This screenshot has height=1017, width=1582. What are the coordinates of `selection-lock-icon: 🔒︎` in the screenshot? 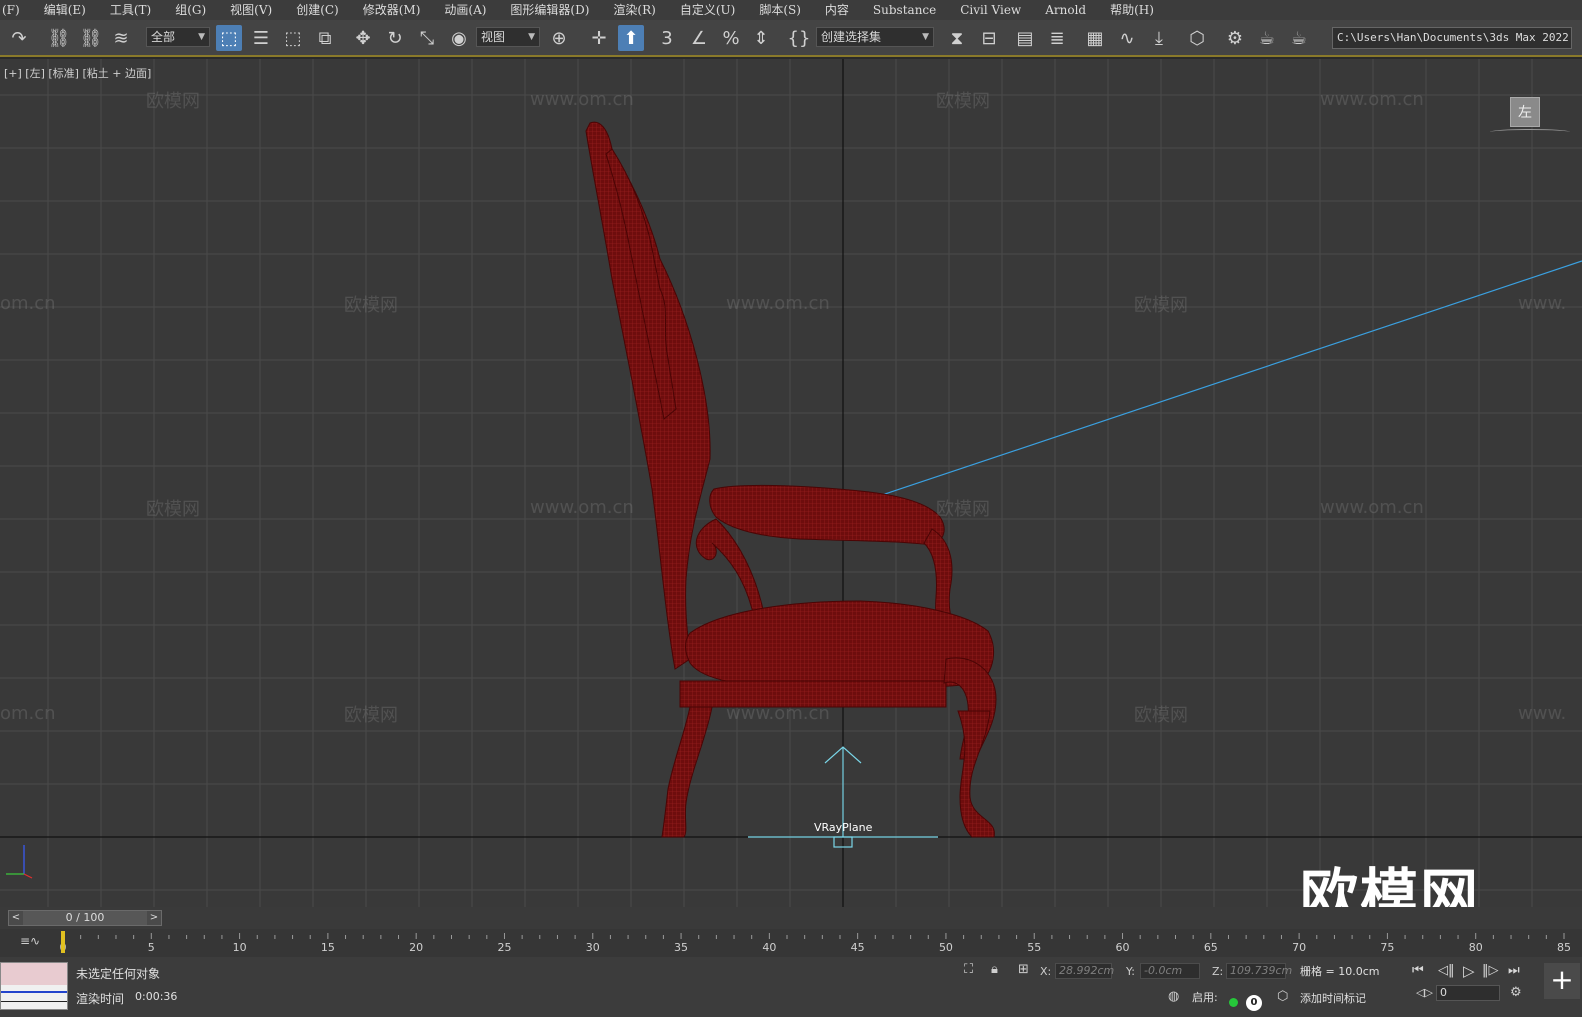 It's located at (994, 969).